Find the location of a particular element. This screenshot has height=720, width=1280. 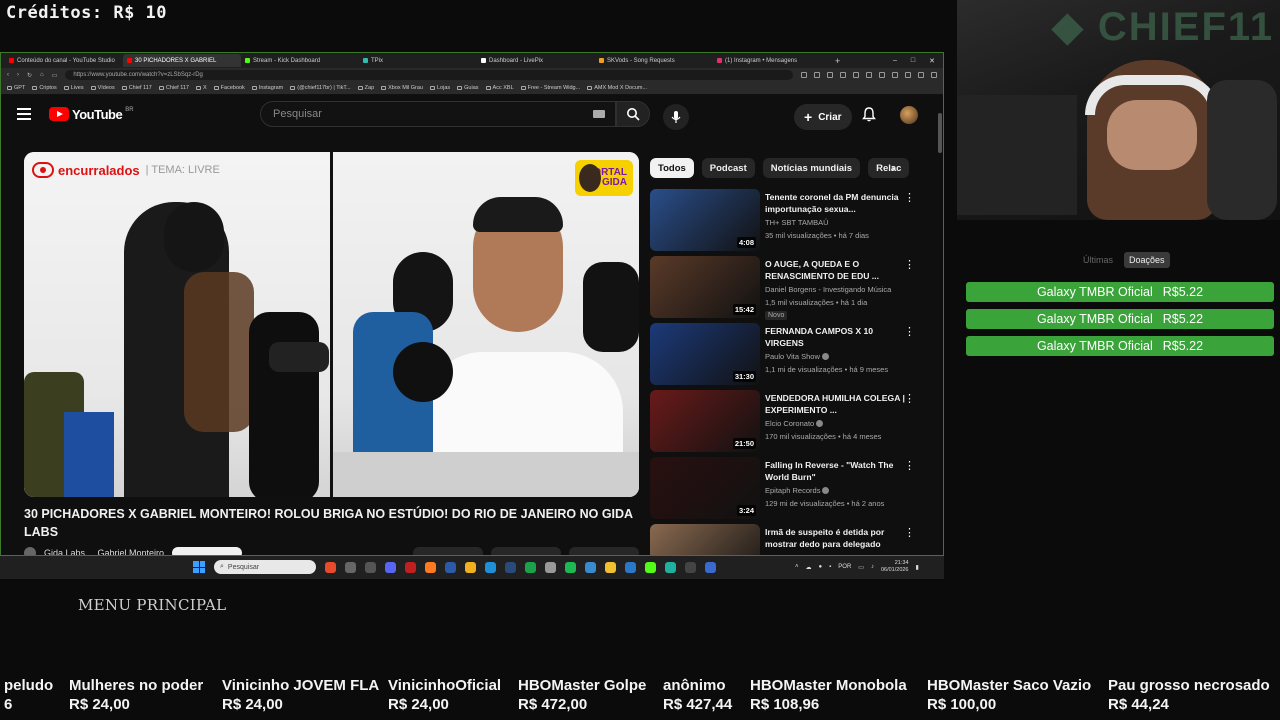

kick-icon is located at coordinates (650, 567).